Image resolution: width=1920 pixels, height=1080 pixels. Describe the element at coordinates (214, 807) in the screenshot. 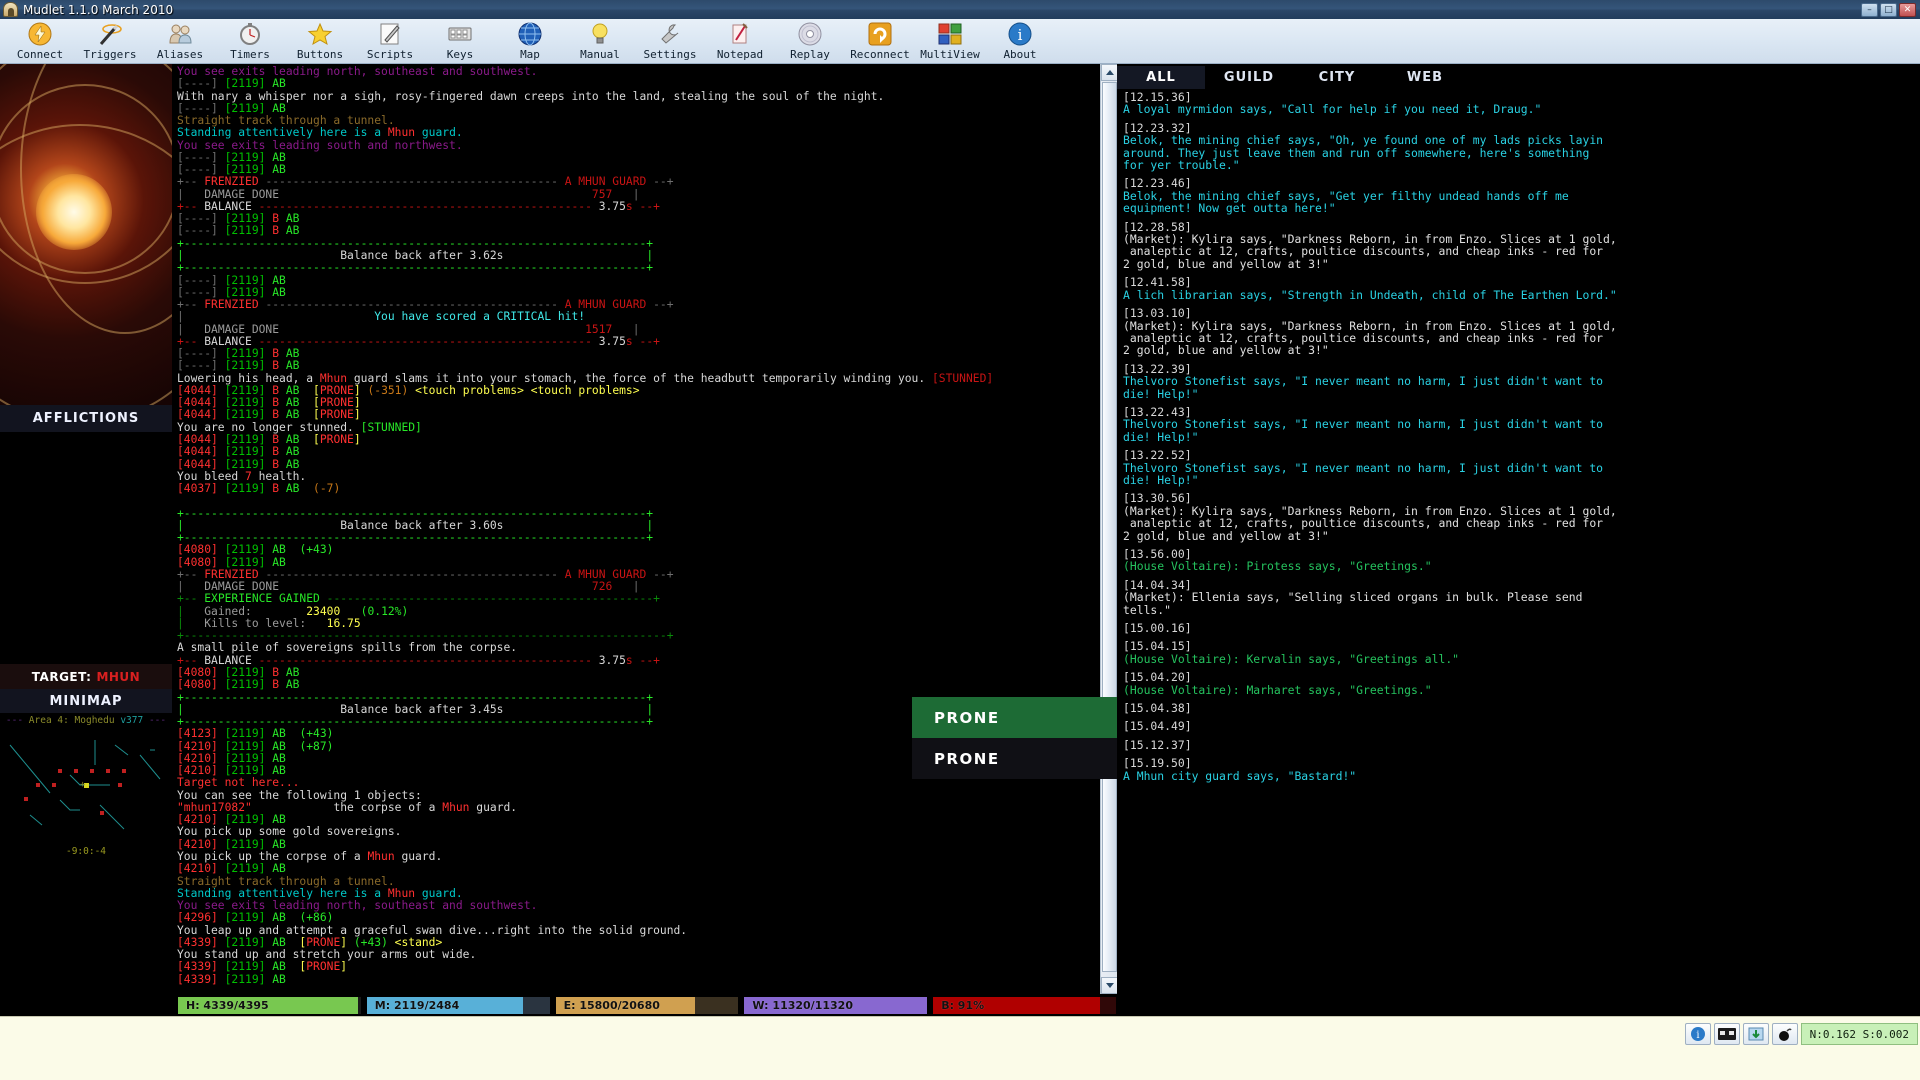

I see `console-text-run: "mhun17082"` at that location.